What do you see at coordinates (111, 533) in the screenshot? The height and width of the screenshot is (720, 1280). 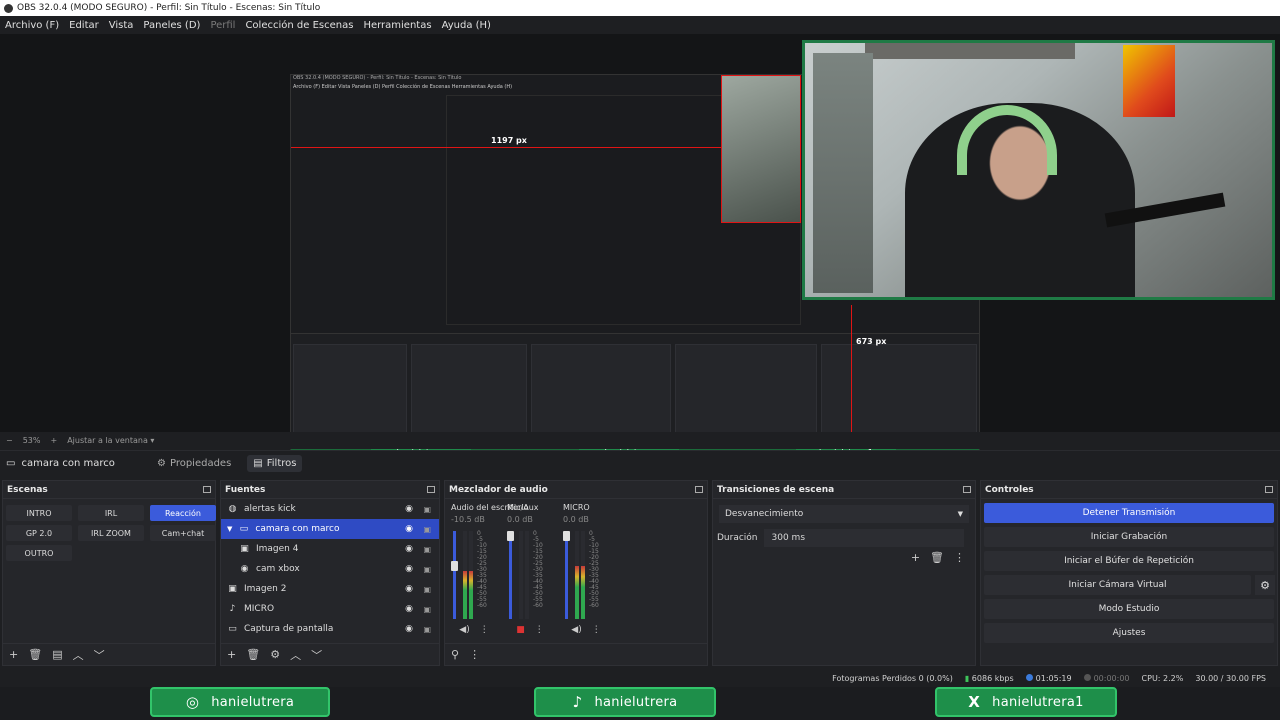 I see `scene-button: IRL ZOOM` at bounding box center [111, 533].